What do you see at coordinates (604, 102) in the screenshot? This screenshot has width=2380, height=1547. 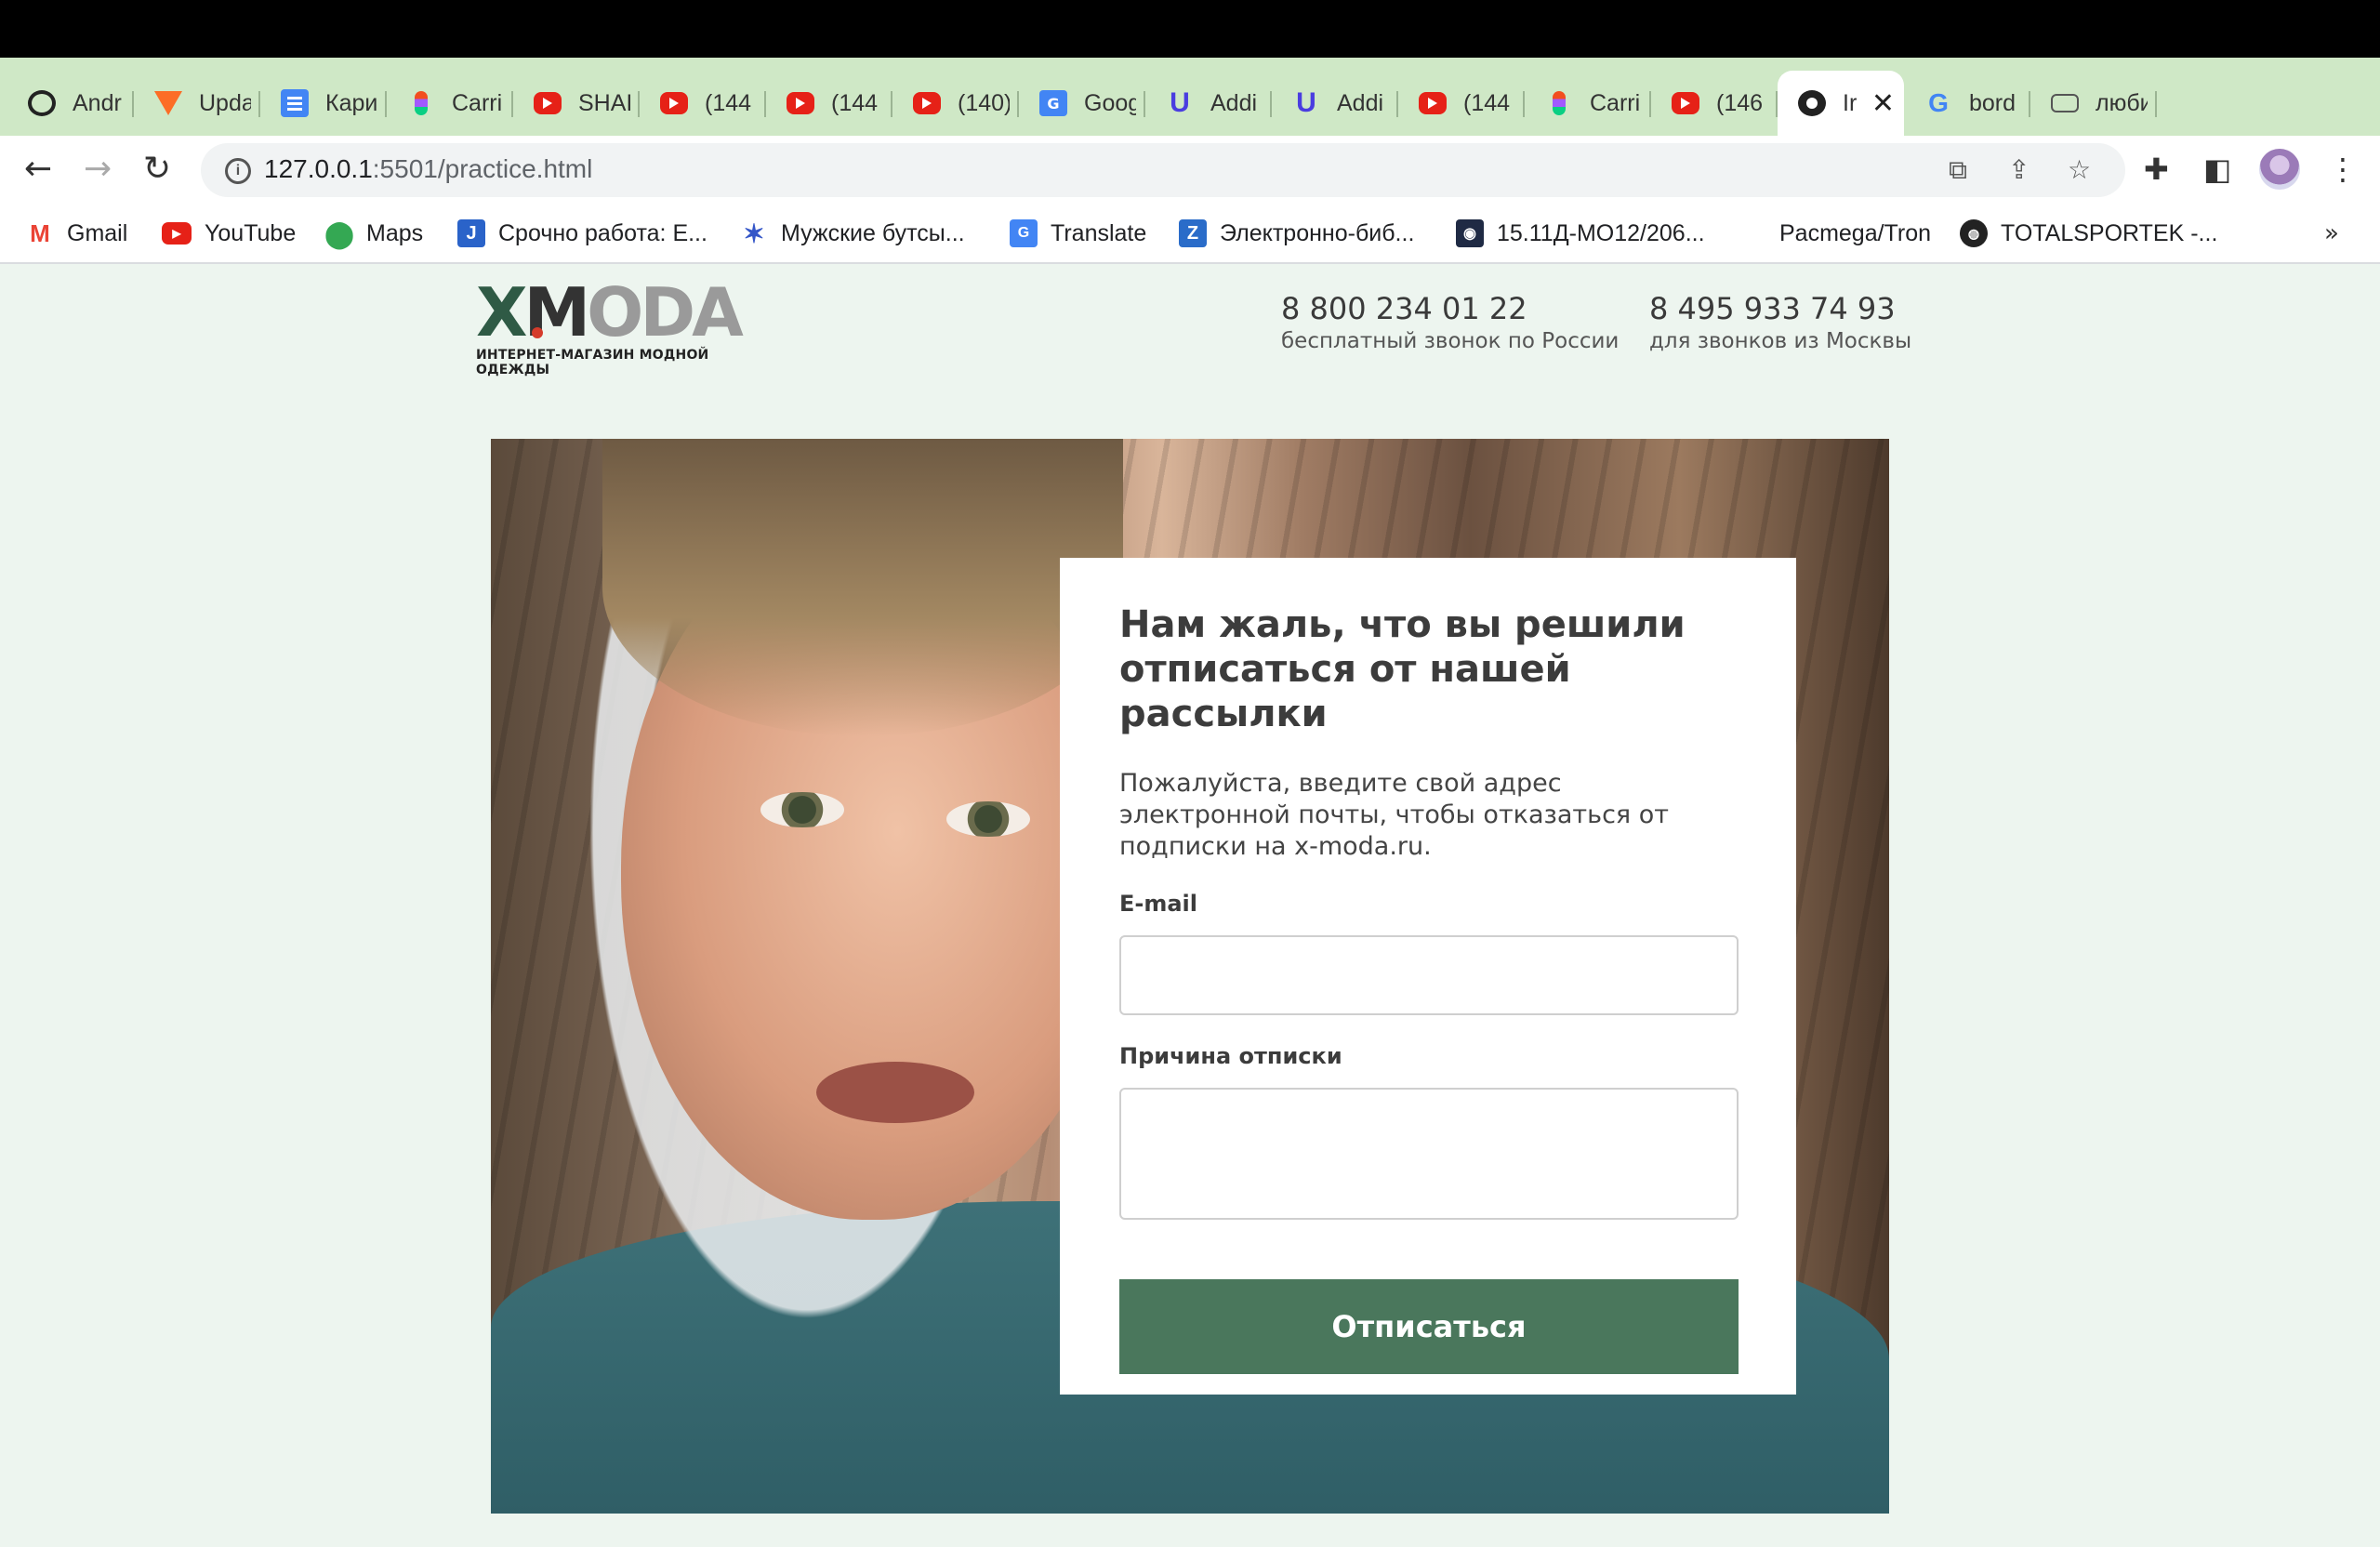 I see `tab-title: SHAI` at bounding box center [604, 102].